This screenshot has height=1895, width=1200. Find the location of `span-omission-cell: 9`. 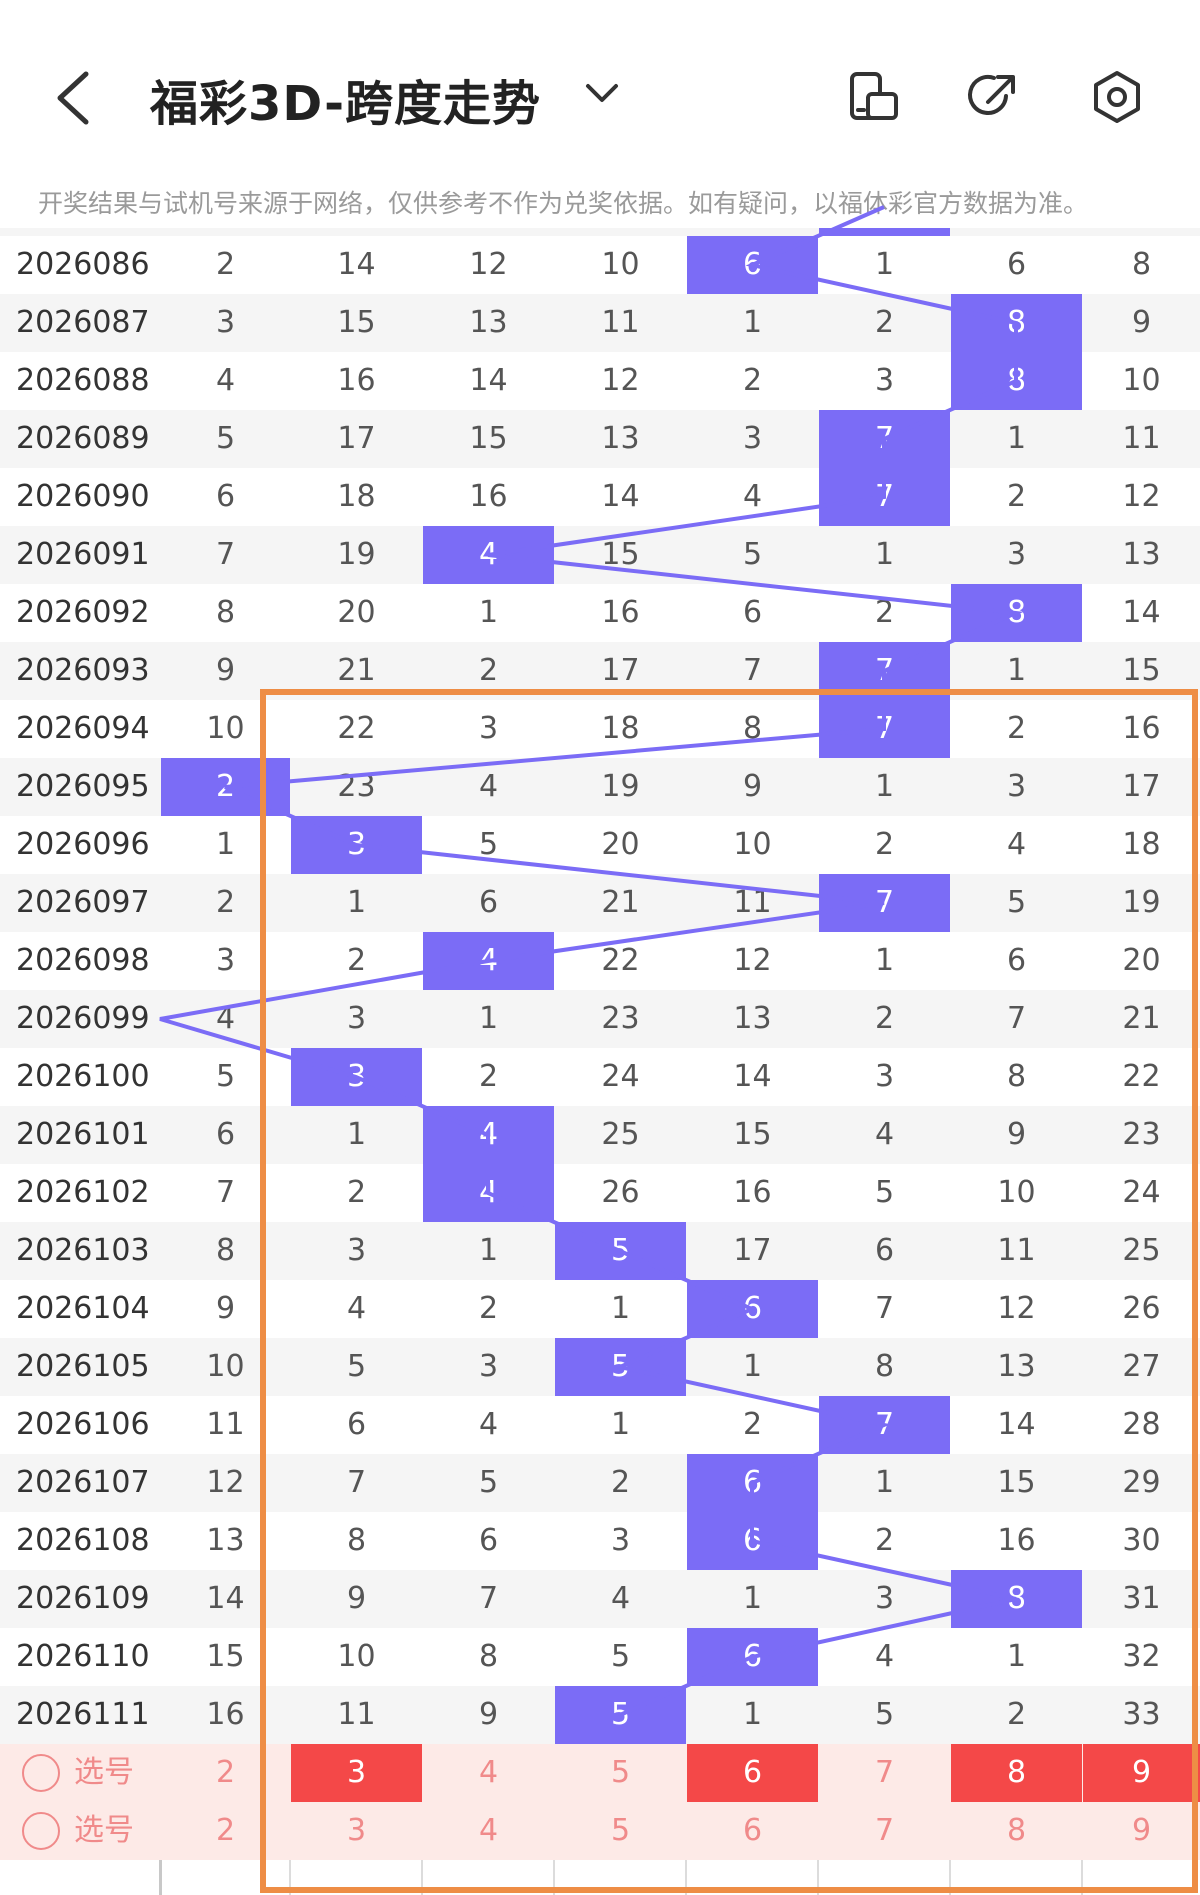

span-omission-cell: 9 is located at coordinates (752, 786).